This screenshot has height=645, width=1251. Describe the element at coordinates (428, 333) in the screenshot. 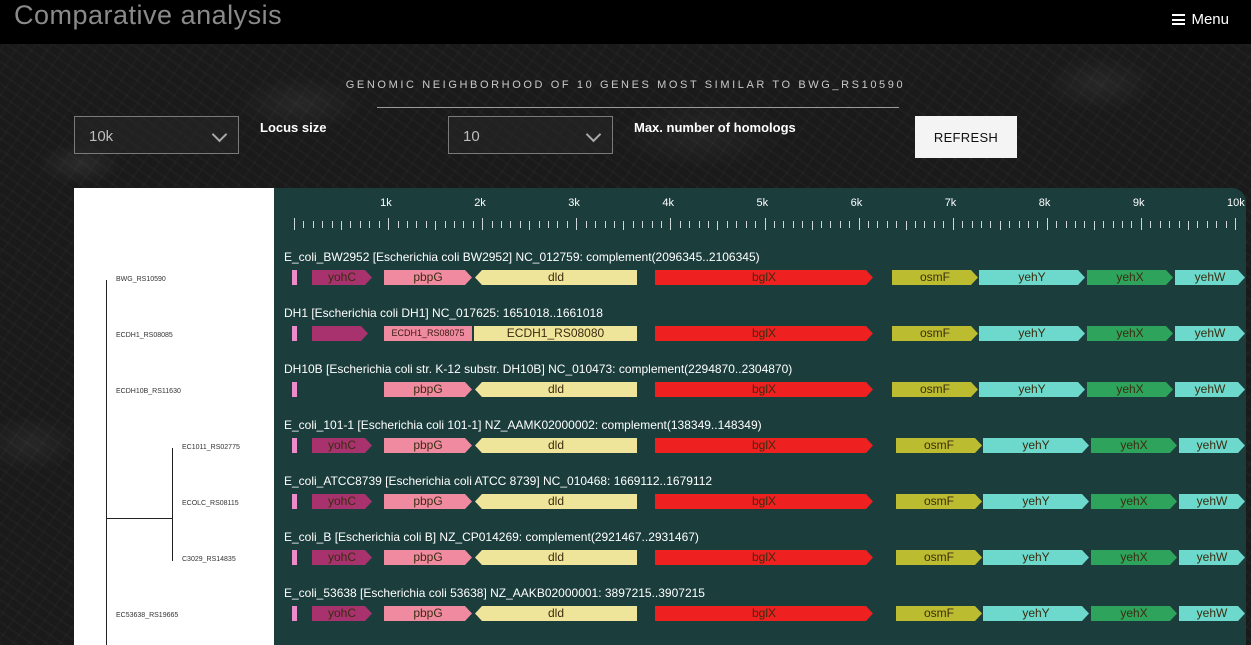

I see `gene-arrow-ecdh1_rs08075: ECDH1_RS08075` at that location.